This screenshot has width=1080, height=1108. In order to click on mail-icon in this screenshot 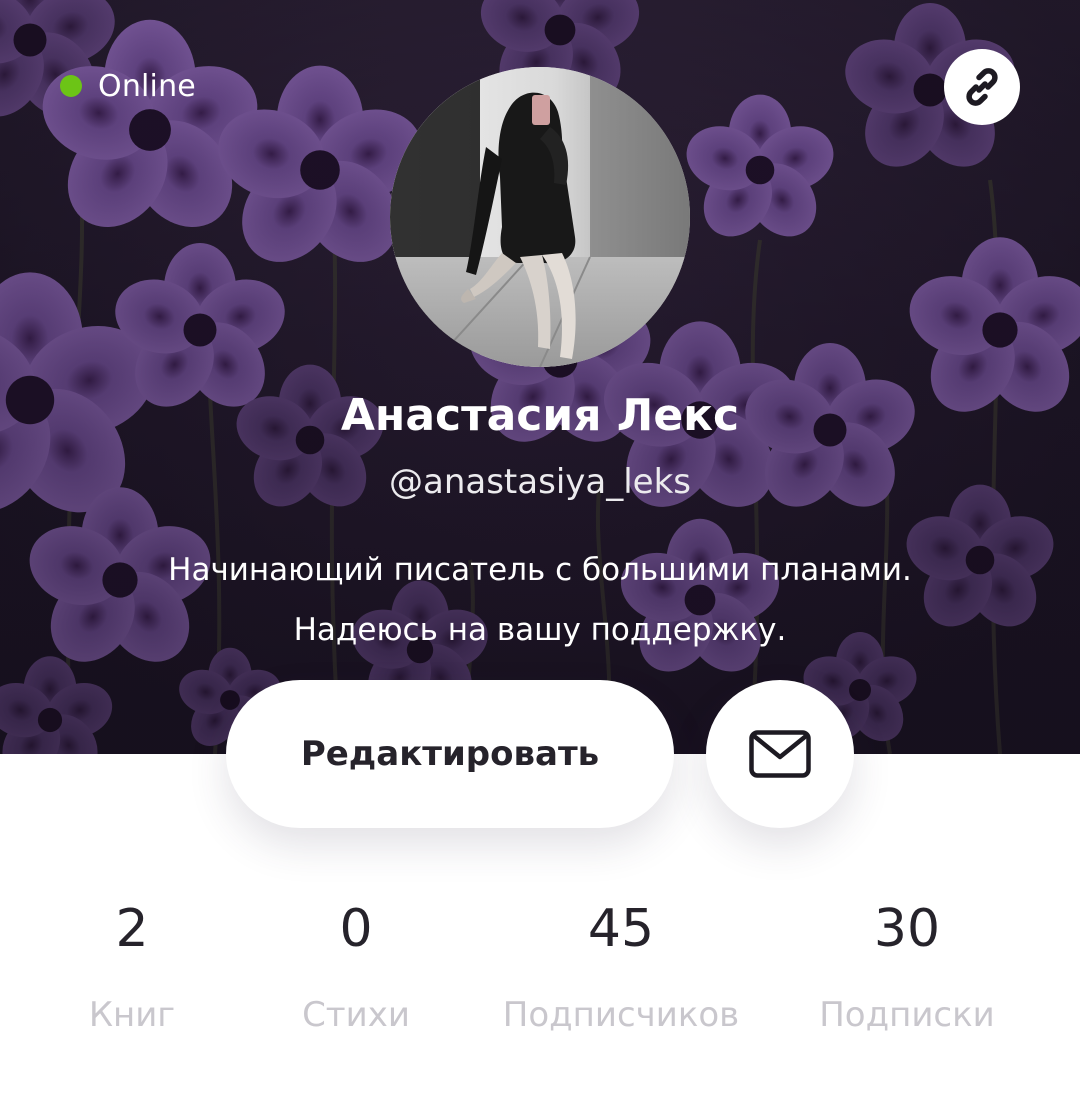, I will do `click(780, 754)`.